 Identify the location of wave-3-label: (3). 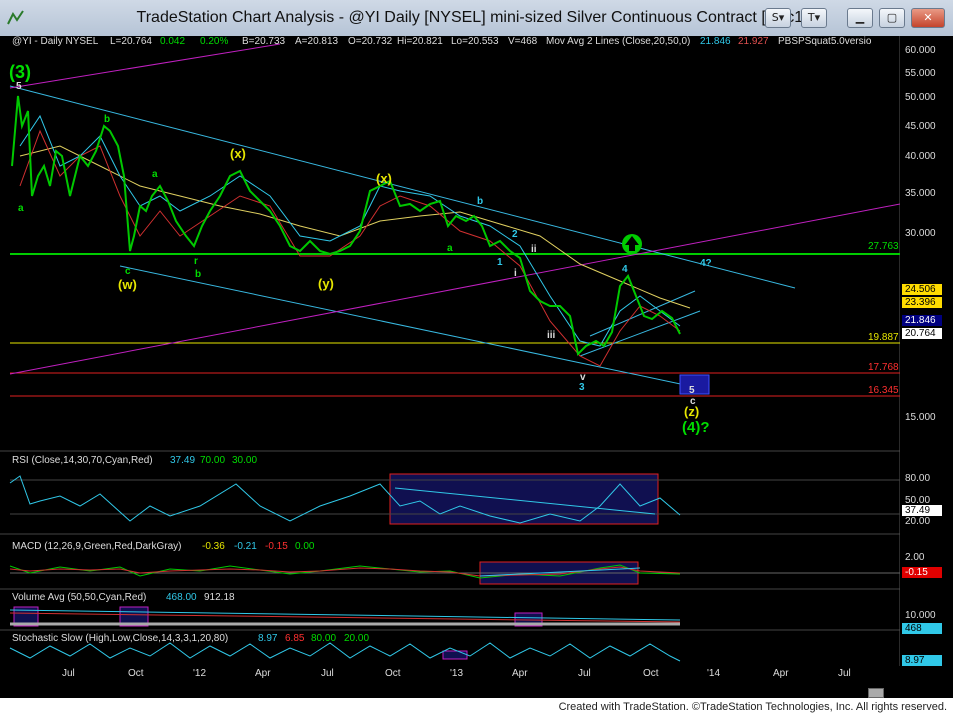
(20, 72).